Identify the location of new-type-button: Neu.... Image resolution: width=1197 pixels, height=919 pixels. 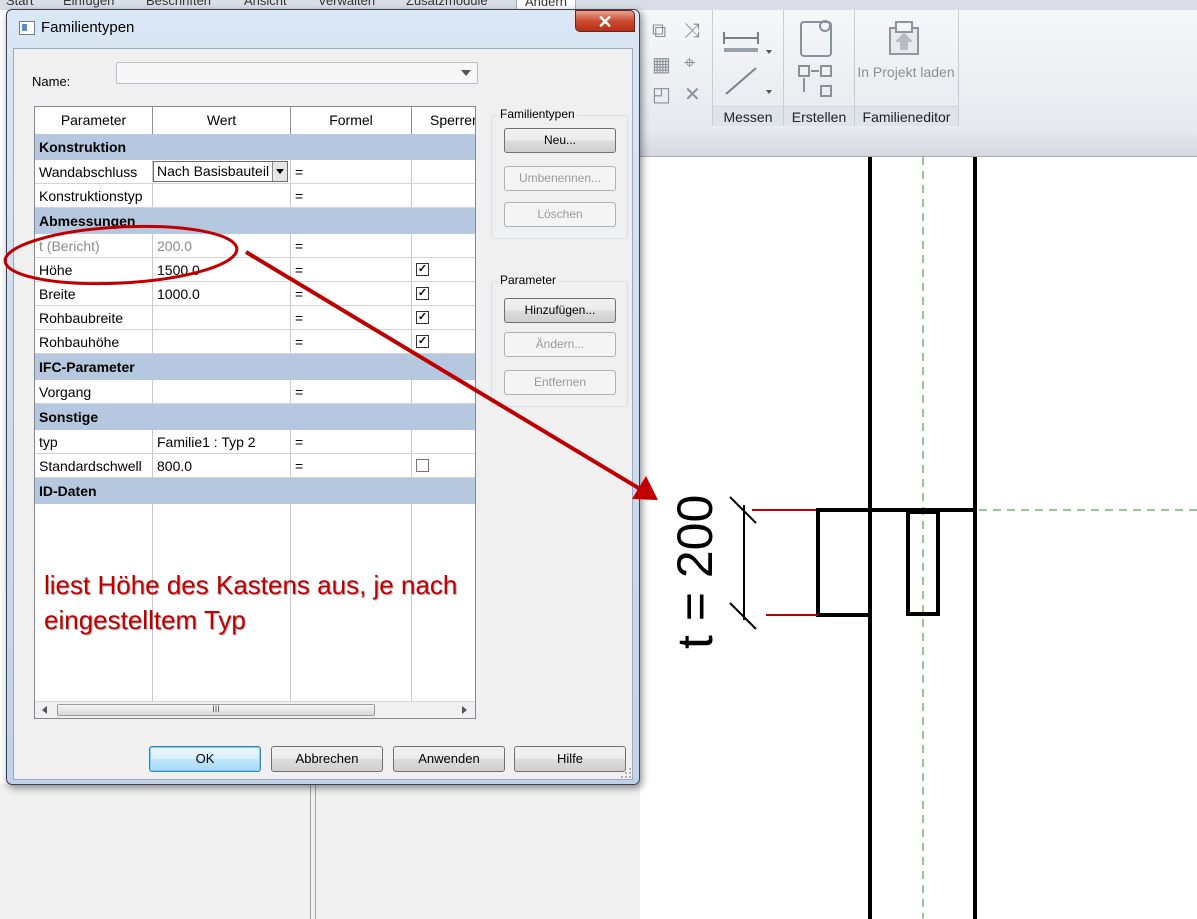
(560, 140).